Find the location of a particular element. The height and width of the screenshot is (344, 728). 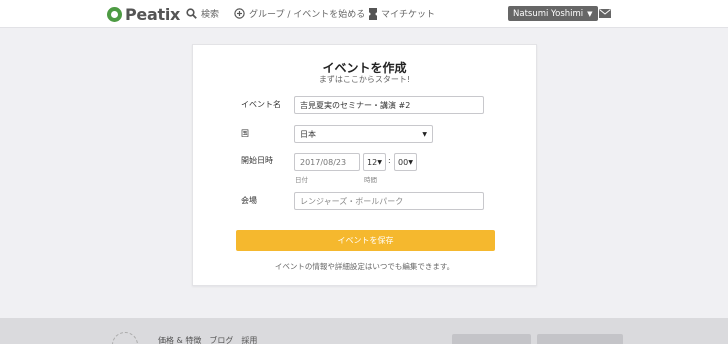

start-hour-value: 12 is located at coordinates (372, 162).